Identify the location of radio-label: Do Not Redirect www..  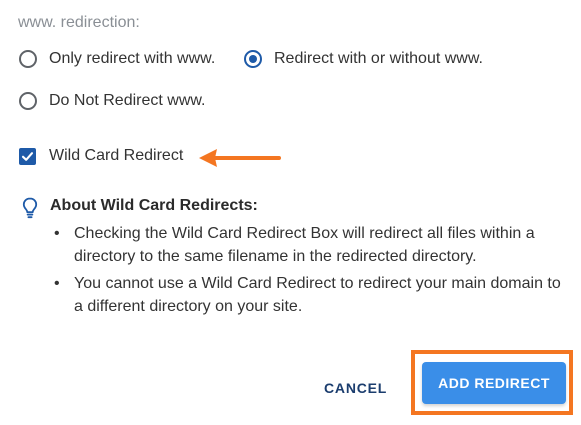
(127, 100).